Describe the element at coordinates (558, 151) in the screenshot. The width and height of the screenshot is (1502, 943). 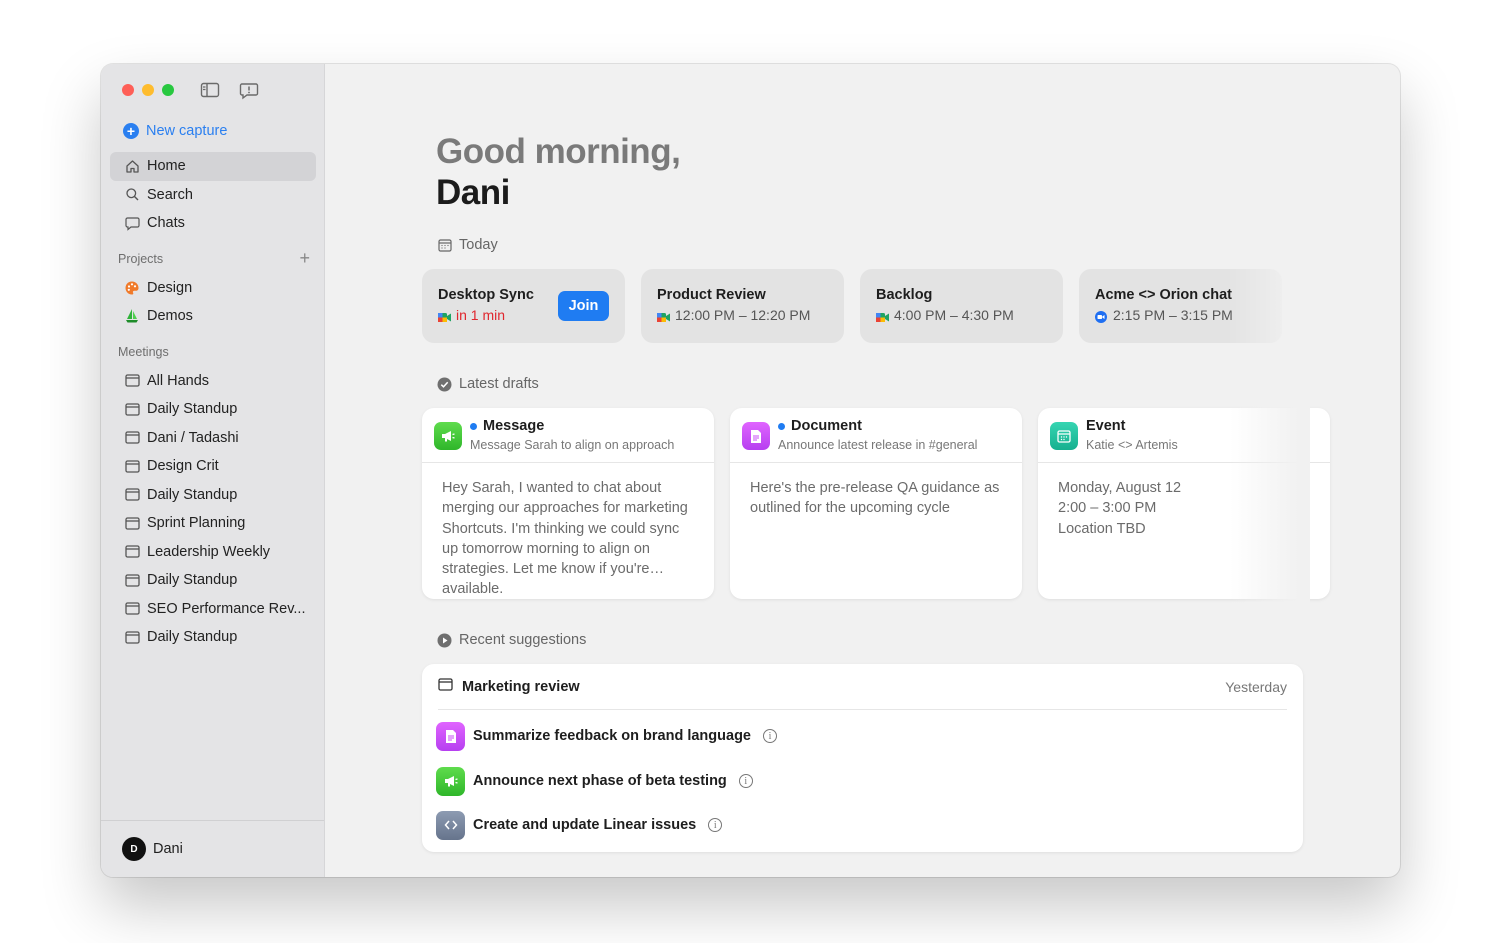
I see `greeting-line-1: Good morning,` at that location.